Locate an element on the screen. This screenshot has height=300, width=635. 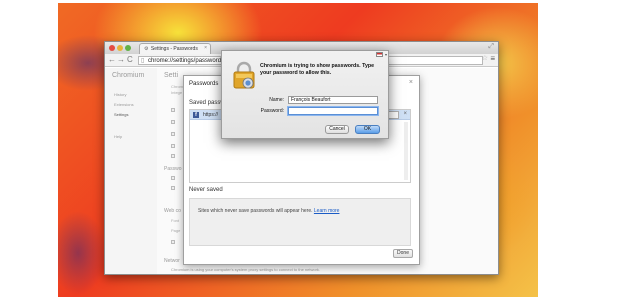
fullscreen-icon: ⤢ is located at coordinates (491, 47).